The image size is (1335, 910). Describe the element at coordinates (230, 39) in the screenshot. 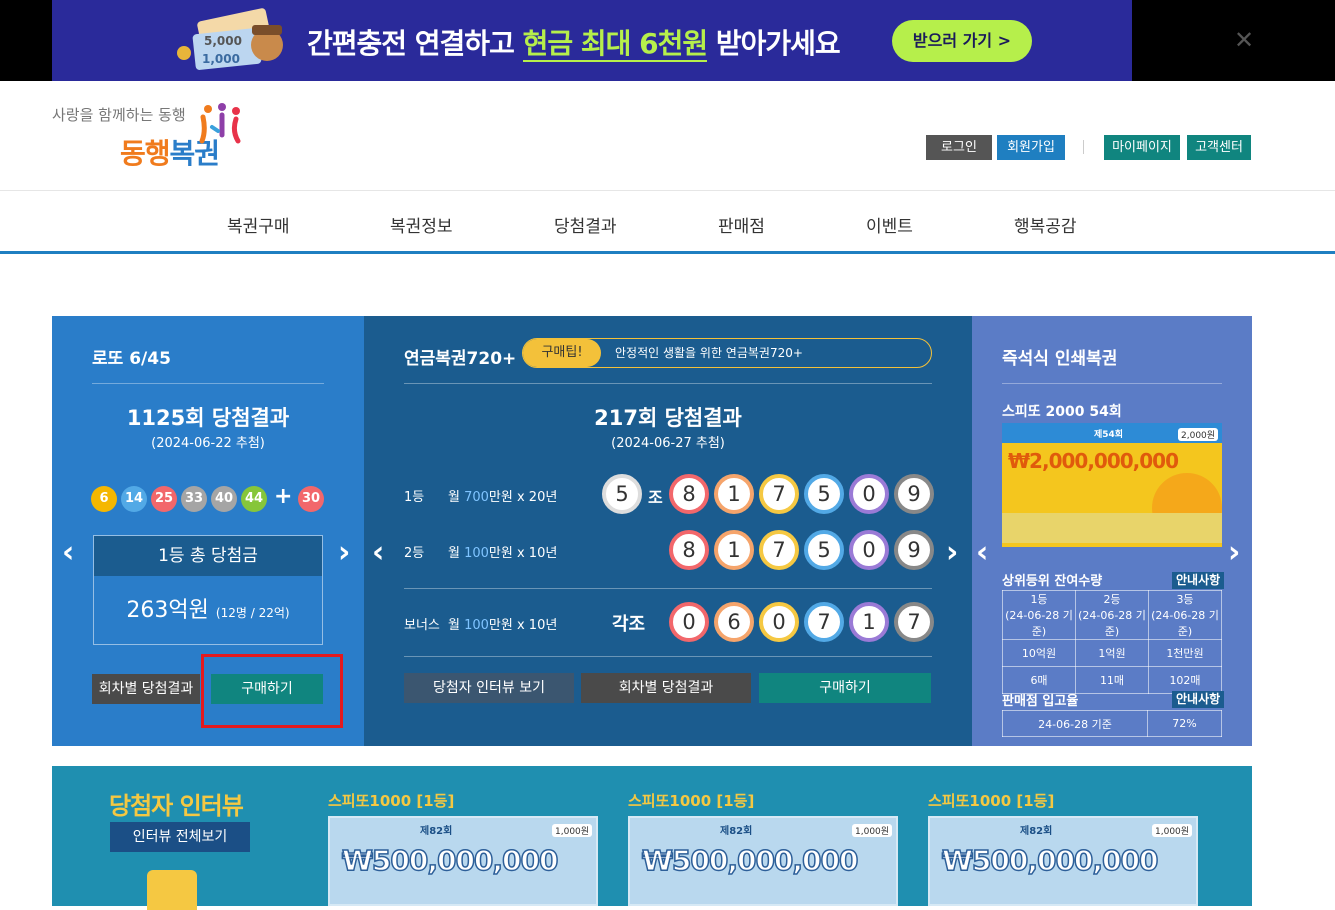

I see `money-illustration: 5,000 1,000` at that location.